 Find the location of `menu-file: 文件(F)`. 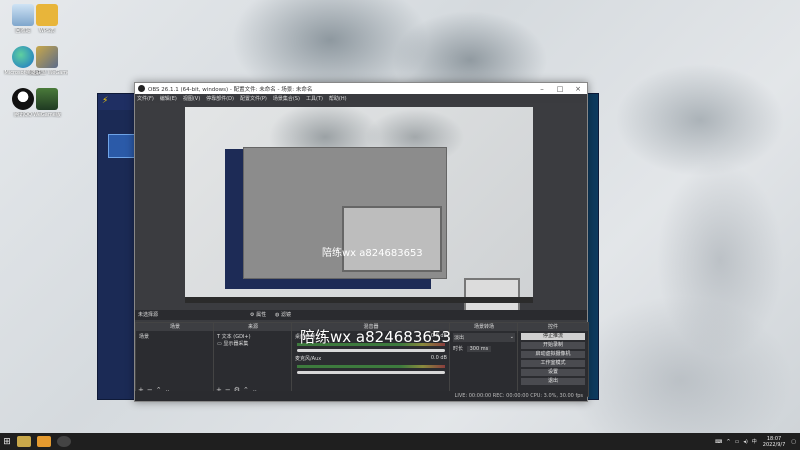

menu-file: 文件(F) is located at coordinates (145, 98).